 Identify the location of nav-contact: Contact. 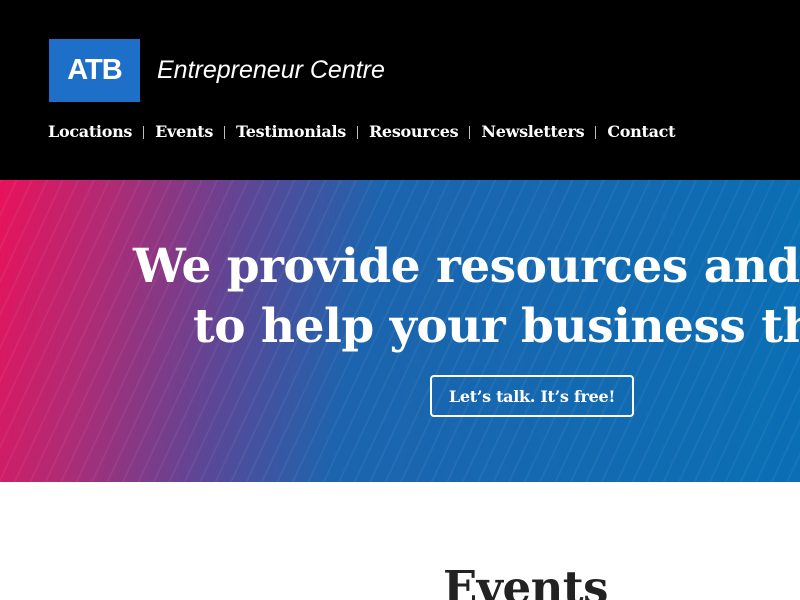
(641, 132).